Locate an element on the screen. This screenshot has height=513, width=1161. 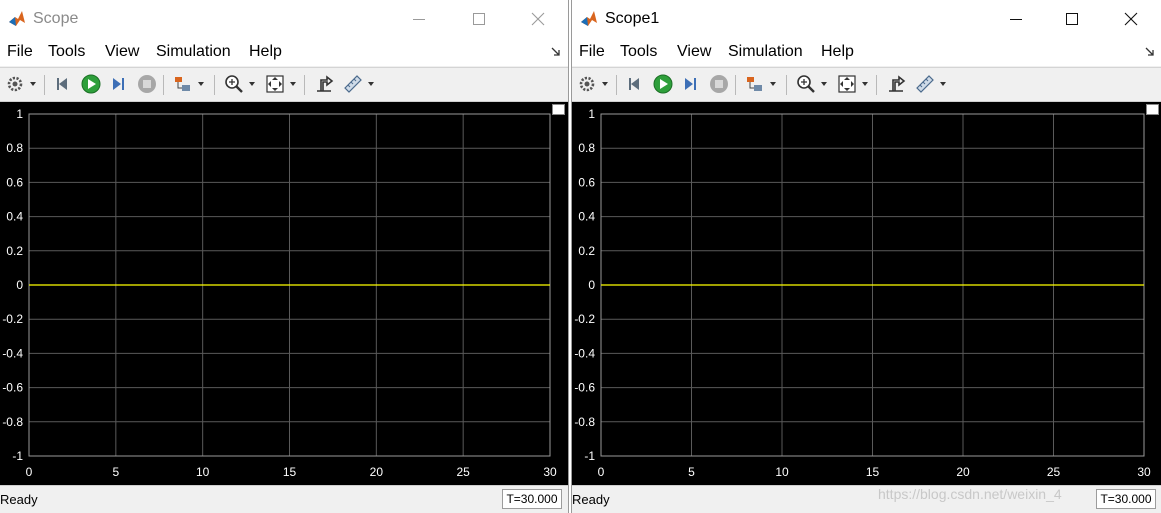
settings-icon is located at coordinates (15, 84).